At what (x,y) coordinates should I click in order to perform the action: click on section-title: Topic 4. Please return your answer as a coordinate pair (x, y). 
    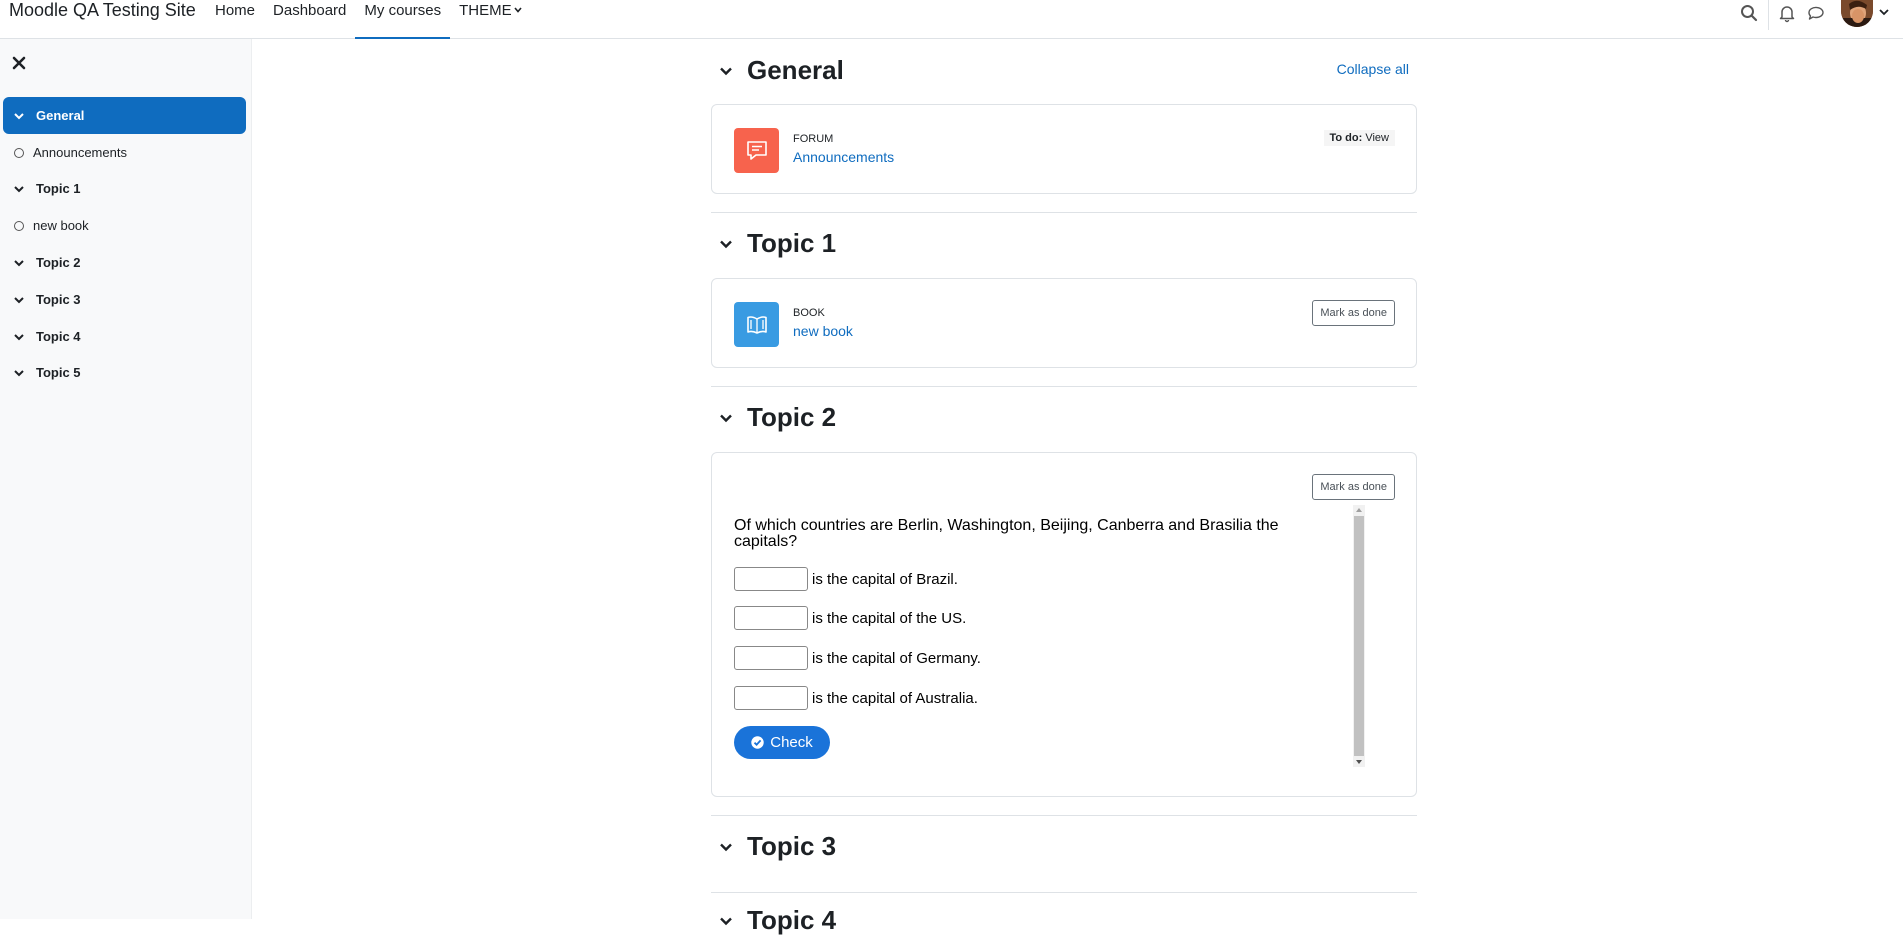
    Looking at the image, I should click on (791, 920).